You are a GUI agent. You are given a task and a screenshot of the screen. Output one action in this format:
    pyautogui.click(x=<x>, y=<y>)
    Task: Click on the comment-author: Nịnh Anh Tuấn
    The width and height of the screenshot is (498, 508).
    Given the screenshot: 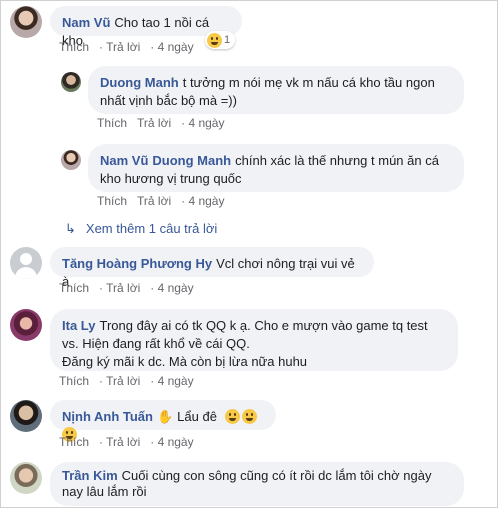 What is the action you would take?
    pyautogui.click(x=107, y=416)
    